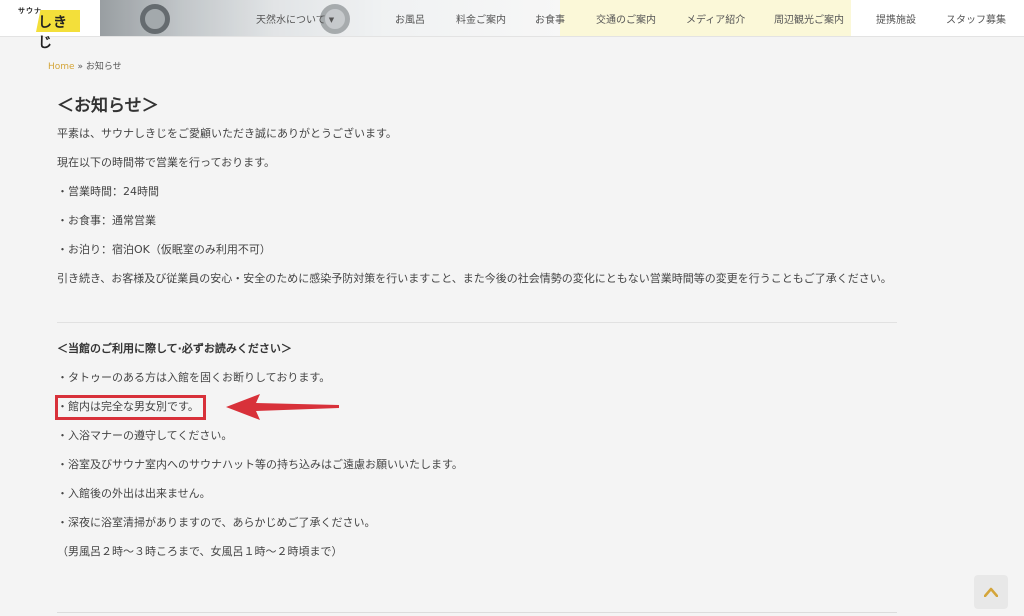 The image size is (1024, 616). I want to click on nav-item-label: 天然水について, so click(291, 20).